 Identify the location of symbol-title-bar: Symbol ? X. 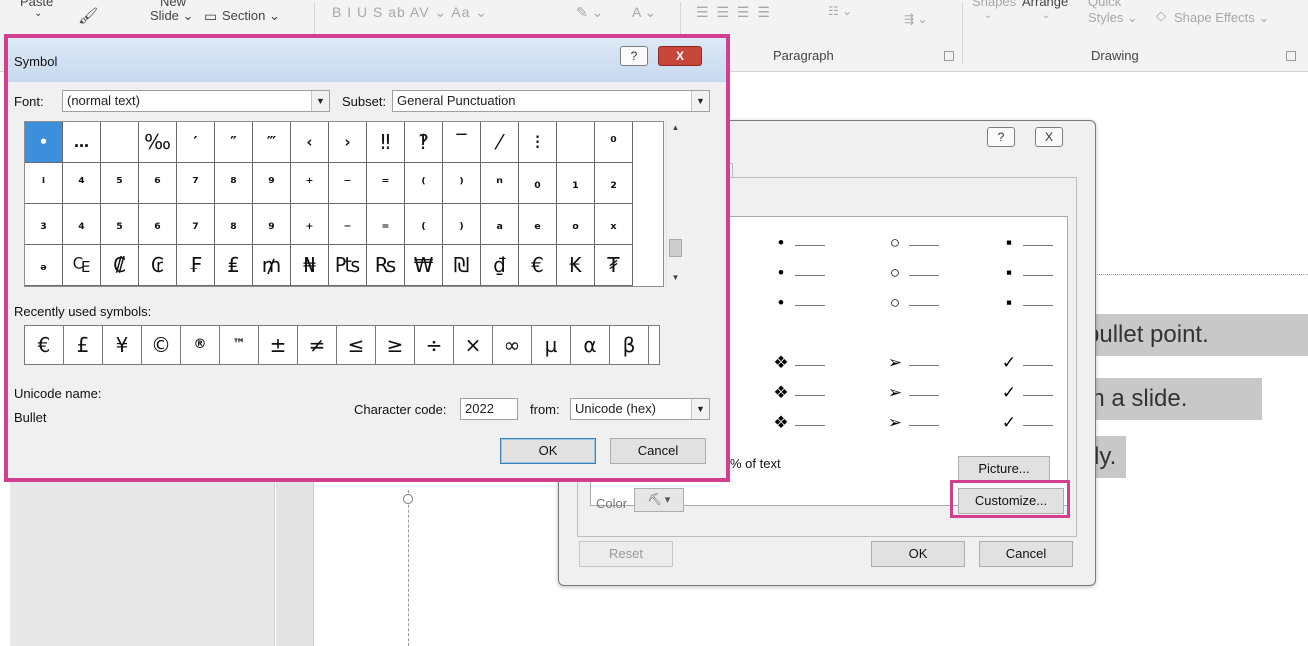
(367, 60).